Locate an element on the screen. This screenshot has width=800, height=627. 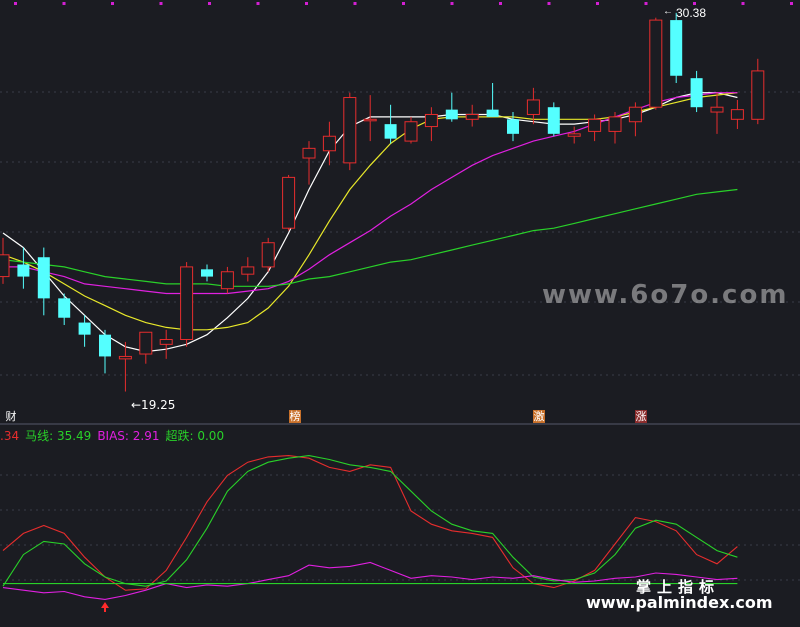
event-tag: 榜 is located at coordinates (295, 416).